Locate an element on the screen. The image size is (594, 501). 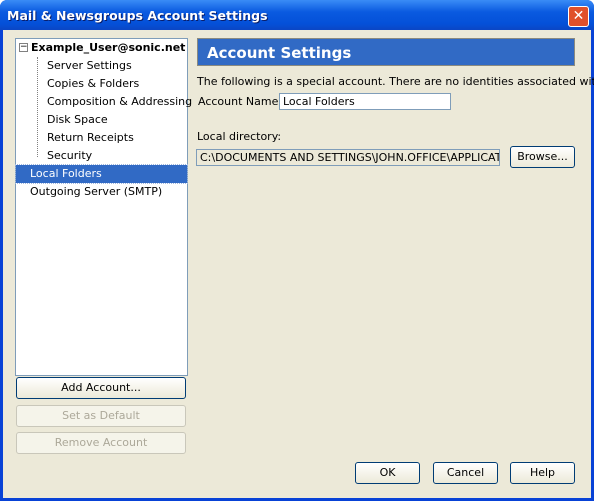
tree-item-server-settings: Server Settings is located at coordinates (101, 66).